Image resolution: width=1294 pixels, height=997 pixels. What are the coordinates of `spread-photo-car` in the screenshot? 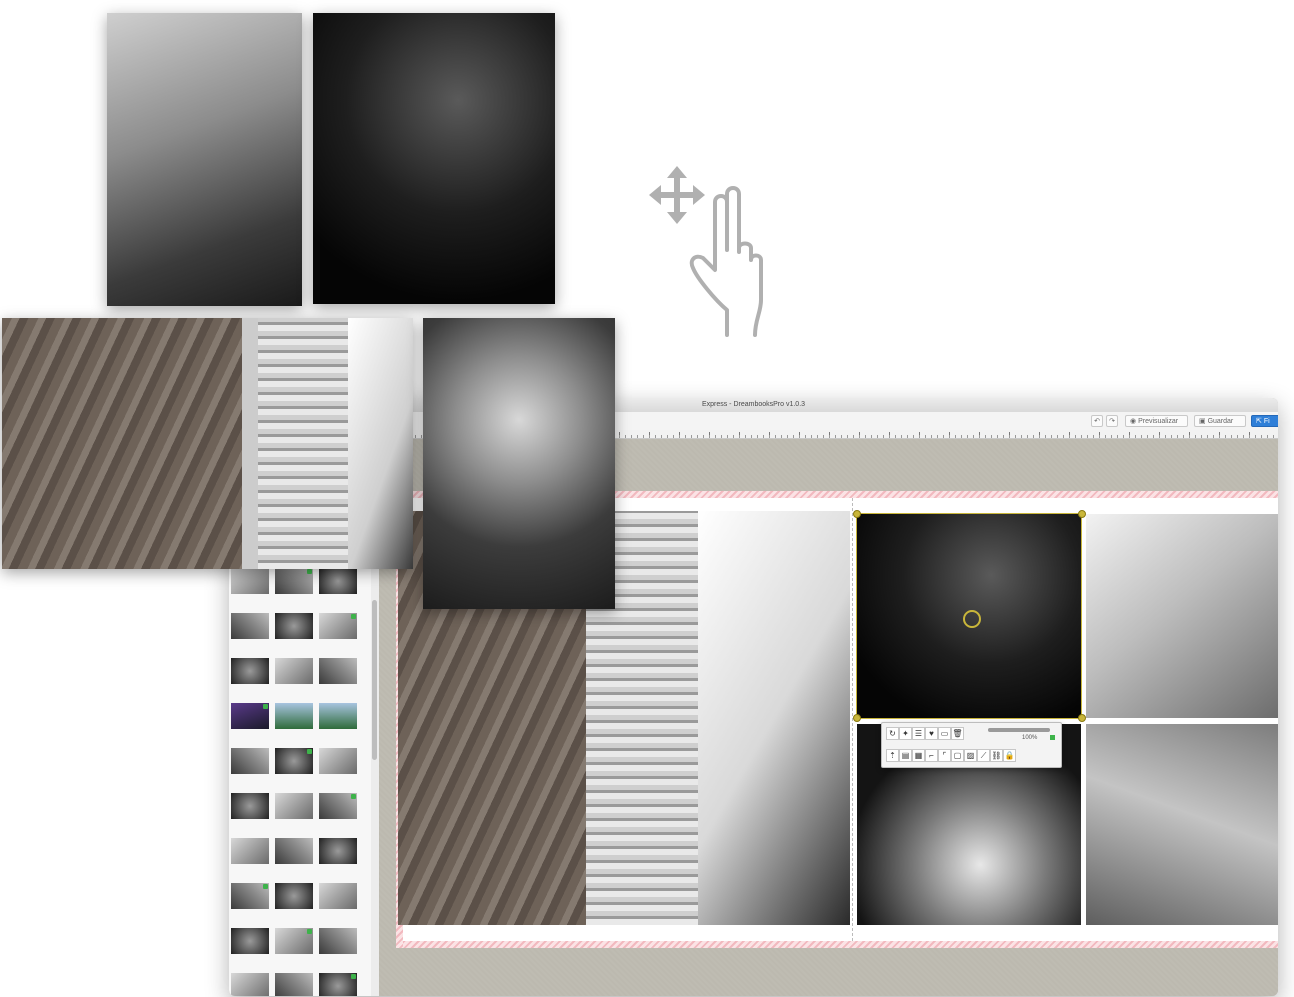 It's located at (1182, 824).